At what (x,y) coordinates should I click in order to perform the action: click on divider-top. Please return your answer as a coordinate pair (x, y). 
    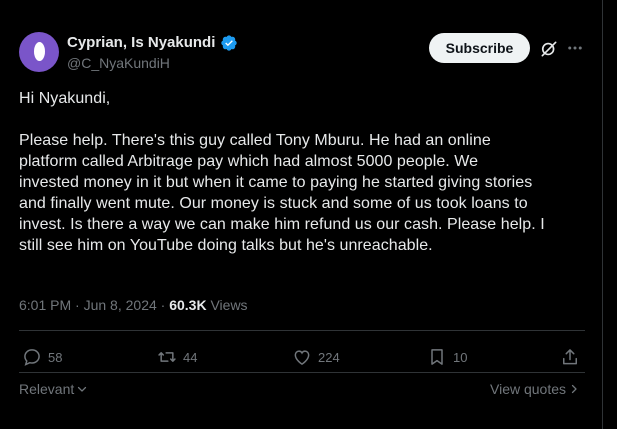
    Looking at the image, I should click on (302, 330).